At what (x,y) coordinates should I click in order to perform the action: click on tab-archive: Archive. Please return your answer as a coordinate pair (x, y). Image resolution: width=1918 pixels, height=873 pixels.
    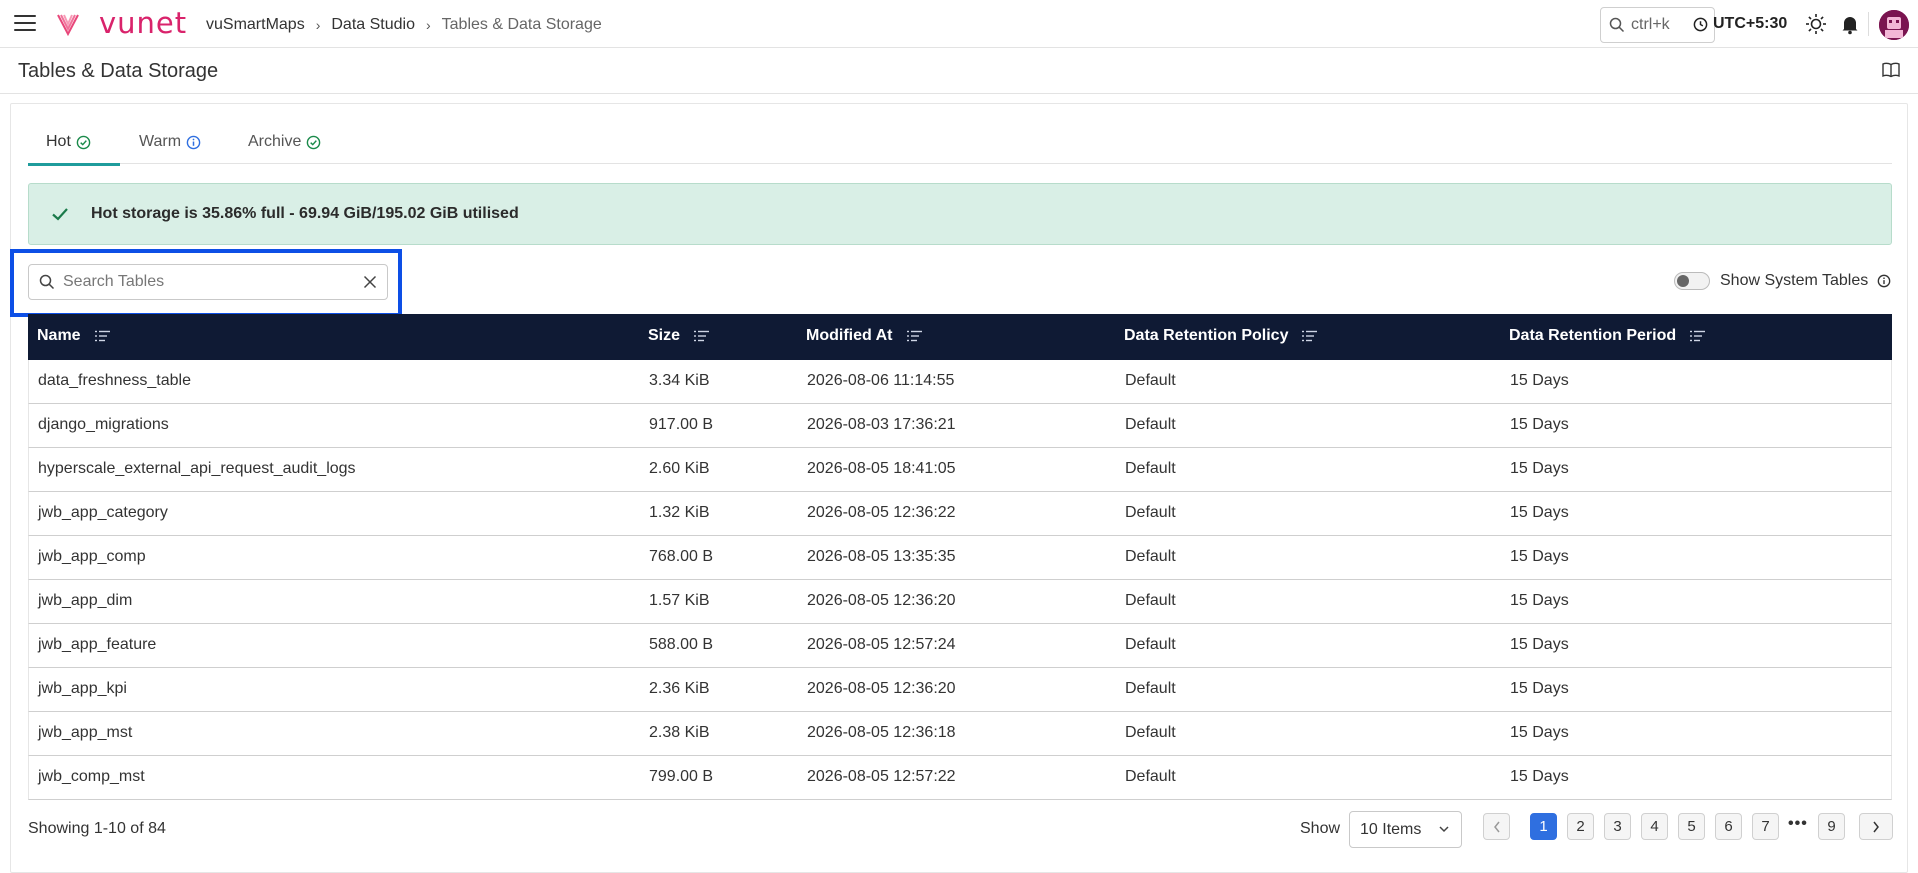
    Looking at the image, I should click on (284, 142).